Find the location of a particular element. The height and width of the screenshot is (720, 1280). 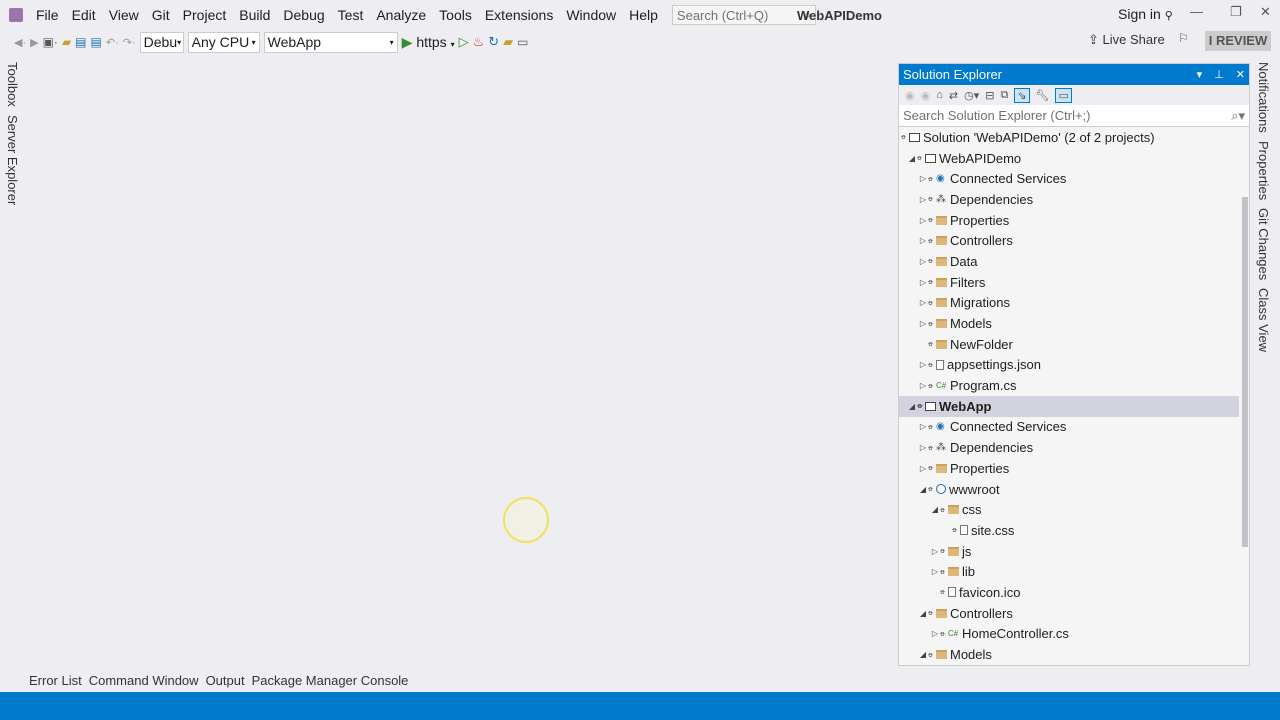

close-icon: ✕ is located at coordinates (1240, 74).